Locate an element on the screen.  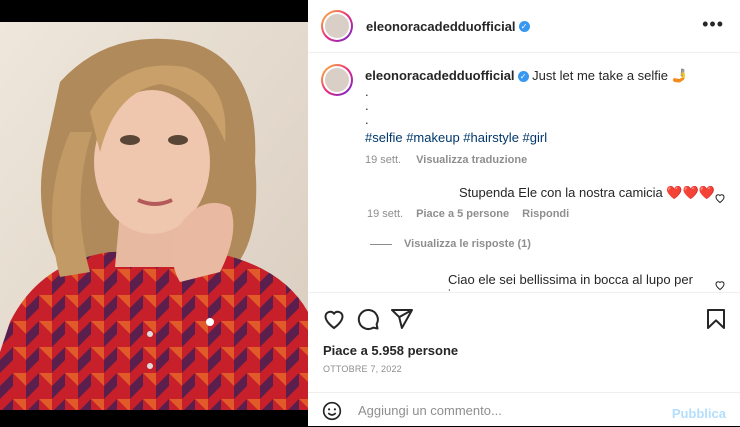
header-username: eleonoracadedduofficial is located at coordinates (441, 26).